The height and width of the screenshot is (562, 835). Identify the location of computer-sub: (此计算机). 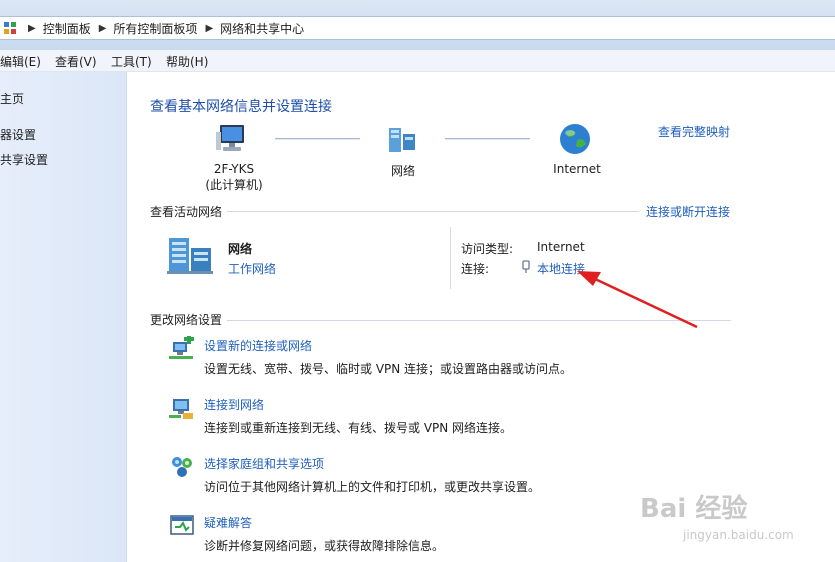
(234, 185).